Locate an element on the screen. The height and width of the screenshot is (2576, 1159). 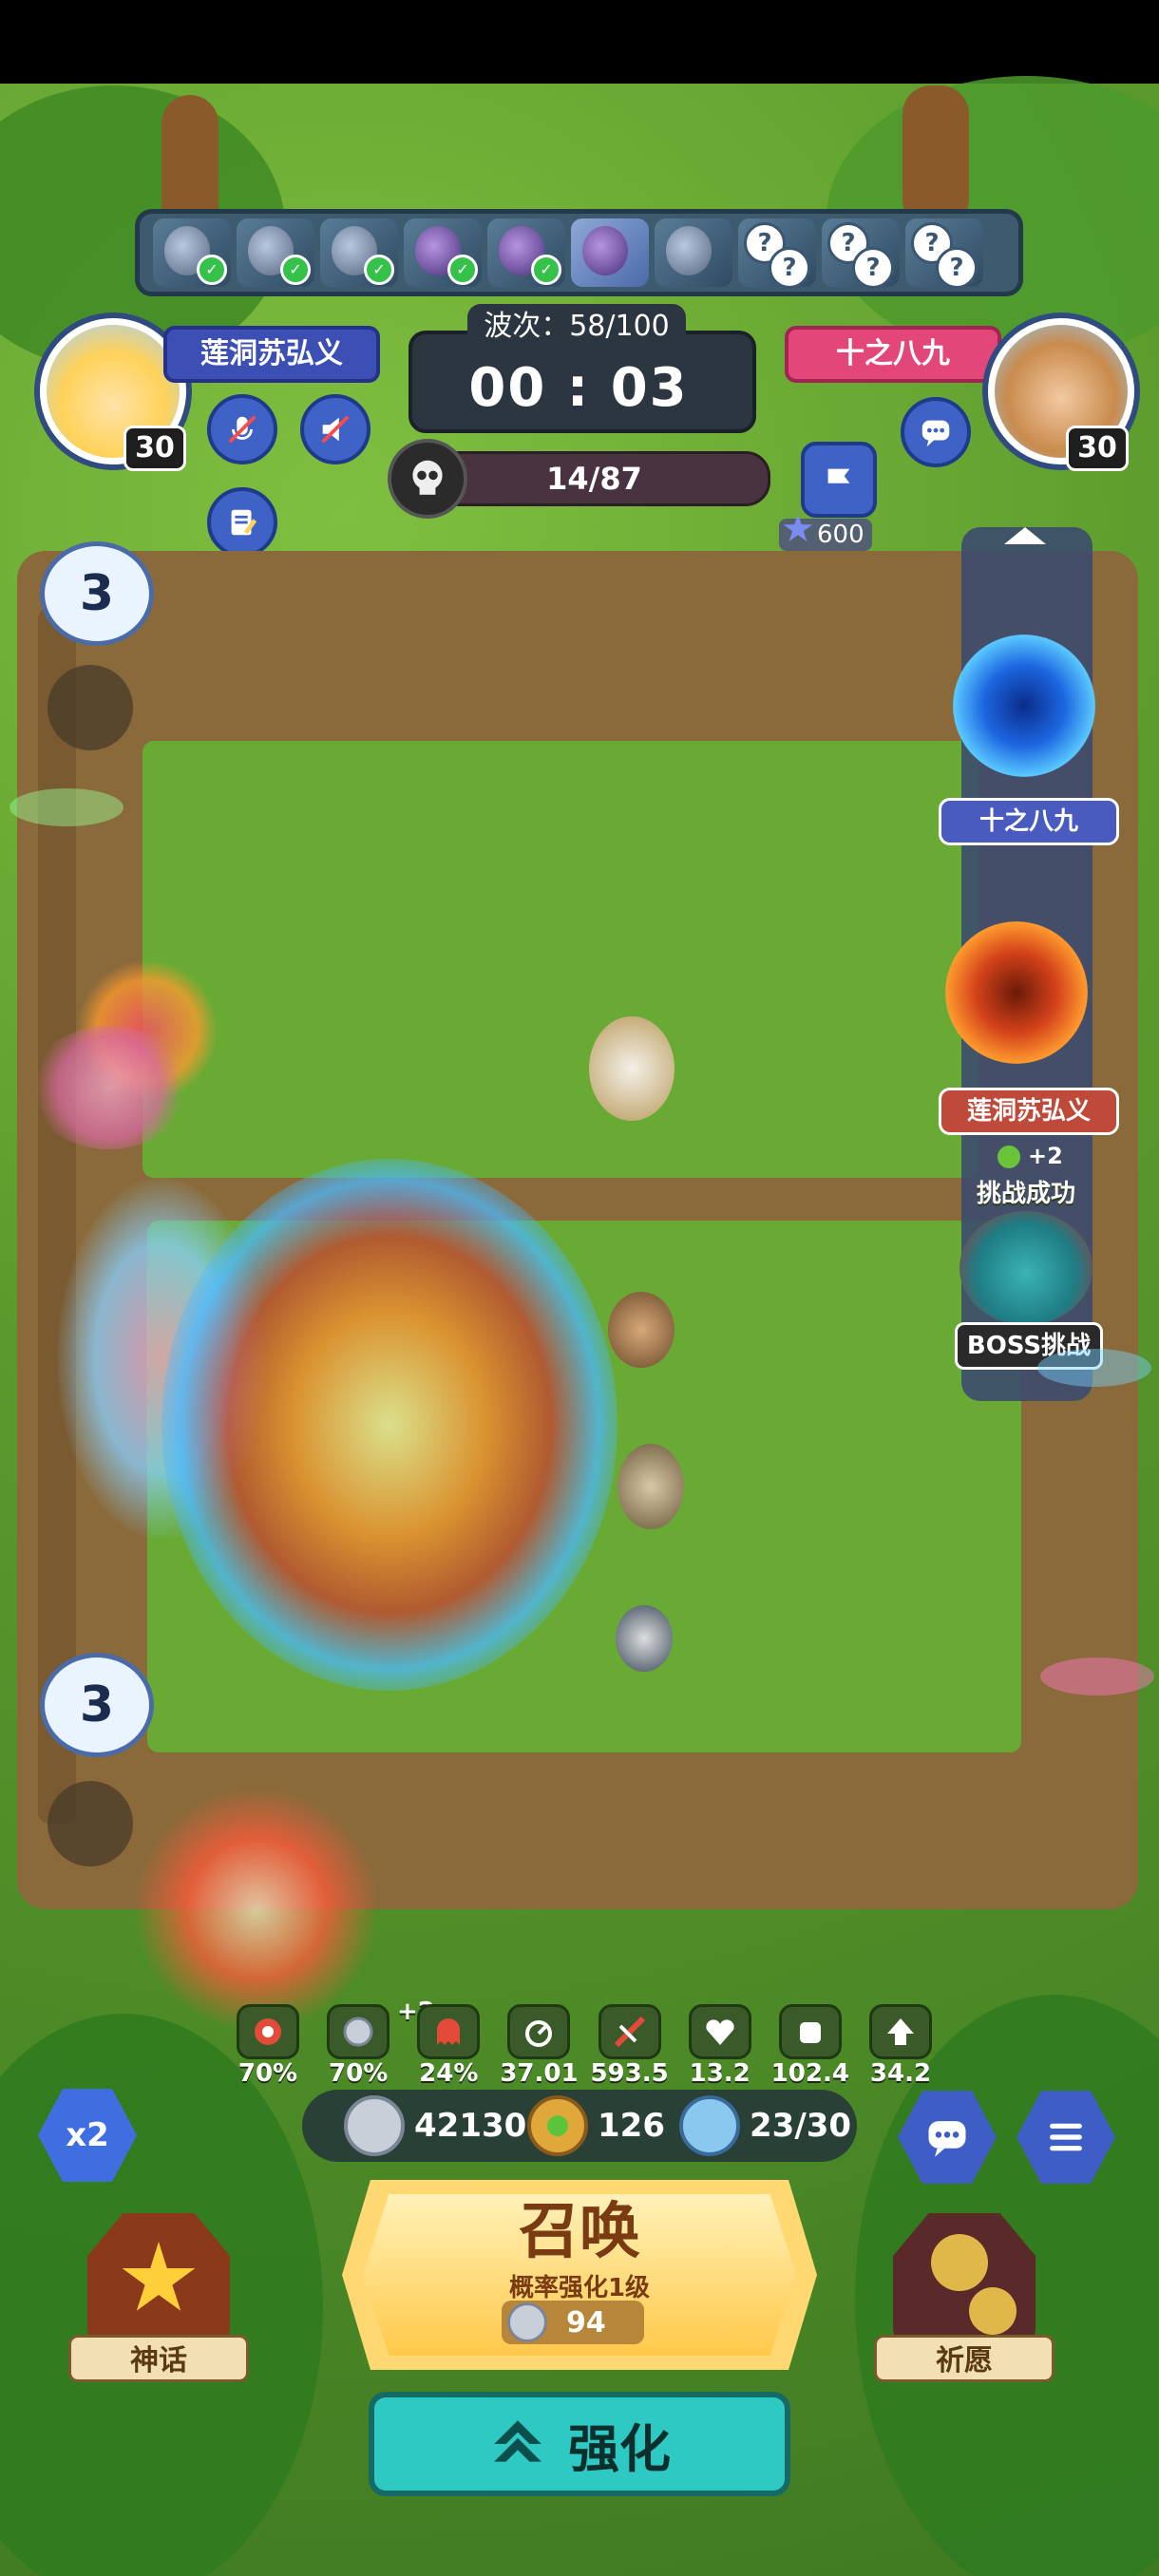
edit-note-icon is located at coordinates (244, 522).